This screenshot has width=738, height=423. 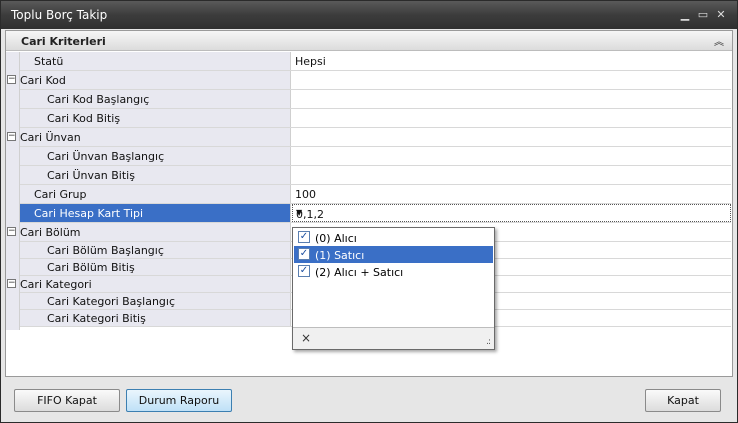 I want to click on row-cari-hesap-kart-tipi: Cari Hesap Kart Tipi 0,1,2 ▼, so click(x=375, y=213).